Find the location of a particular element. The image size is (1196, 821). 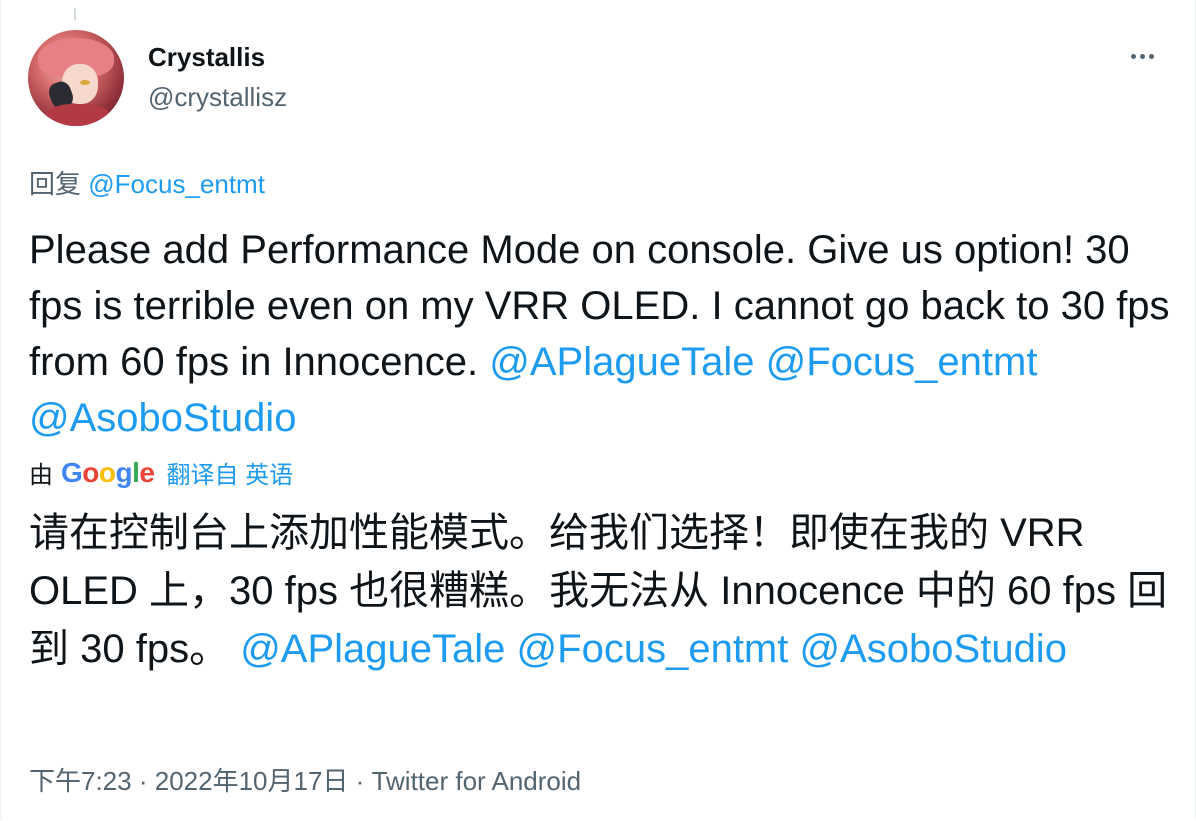

google-logo: Google is located at coordinates (108, 472).